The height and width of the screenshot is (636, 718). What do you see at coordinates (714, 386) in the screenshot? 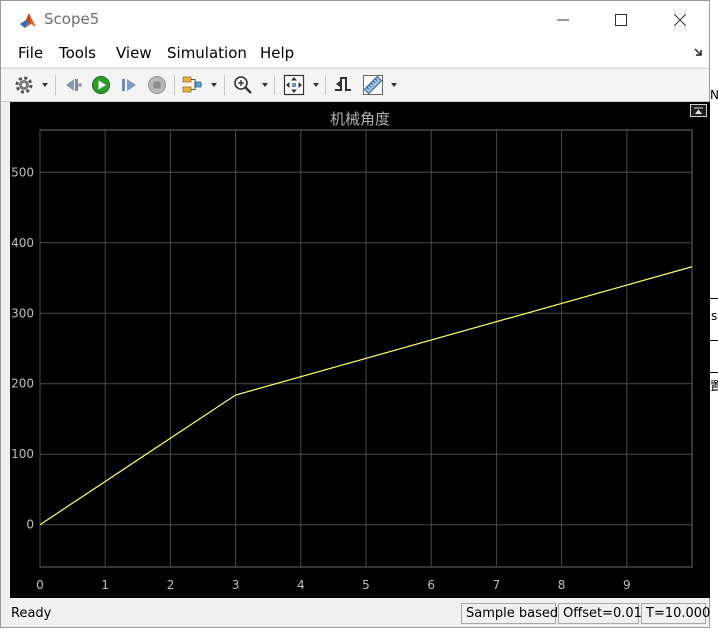
I see `background-text: 置` at bounding box center [714, 386].